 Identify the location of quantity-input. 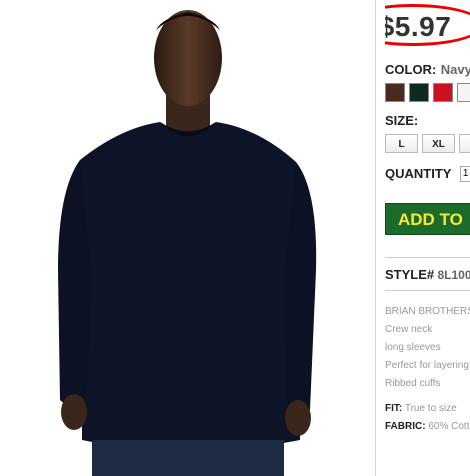
(464, 173).